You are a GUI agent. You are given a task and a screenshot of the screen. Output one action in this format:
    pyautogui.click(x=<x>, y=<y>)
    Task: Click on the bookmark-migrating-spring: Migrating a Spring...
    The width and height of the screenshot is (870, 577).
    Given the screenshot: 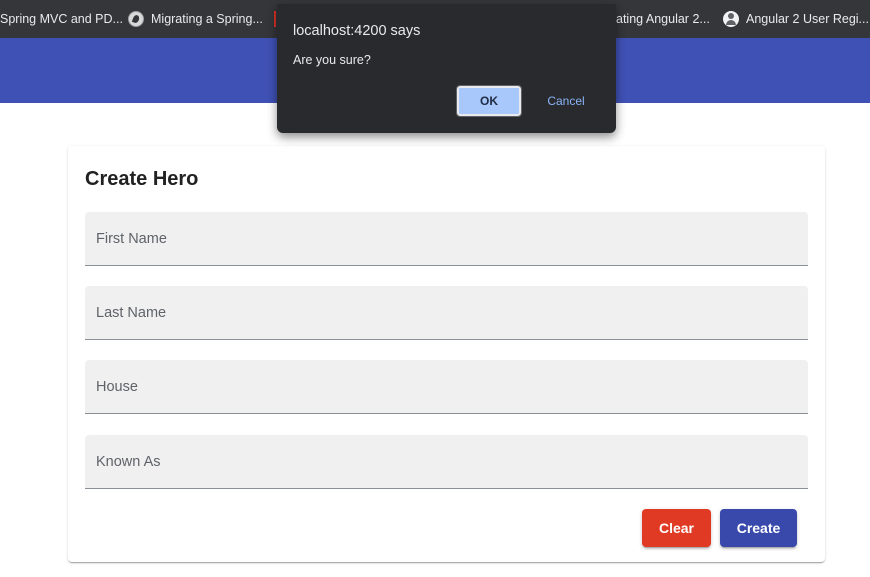 What is the action you would take?
    pyautogui.click(x=195, y=19)
    